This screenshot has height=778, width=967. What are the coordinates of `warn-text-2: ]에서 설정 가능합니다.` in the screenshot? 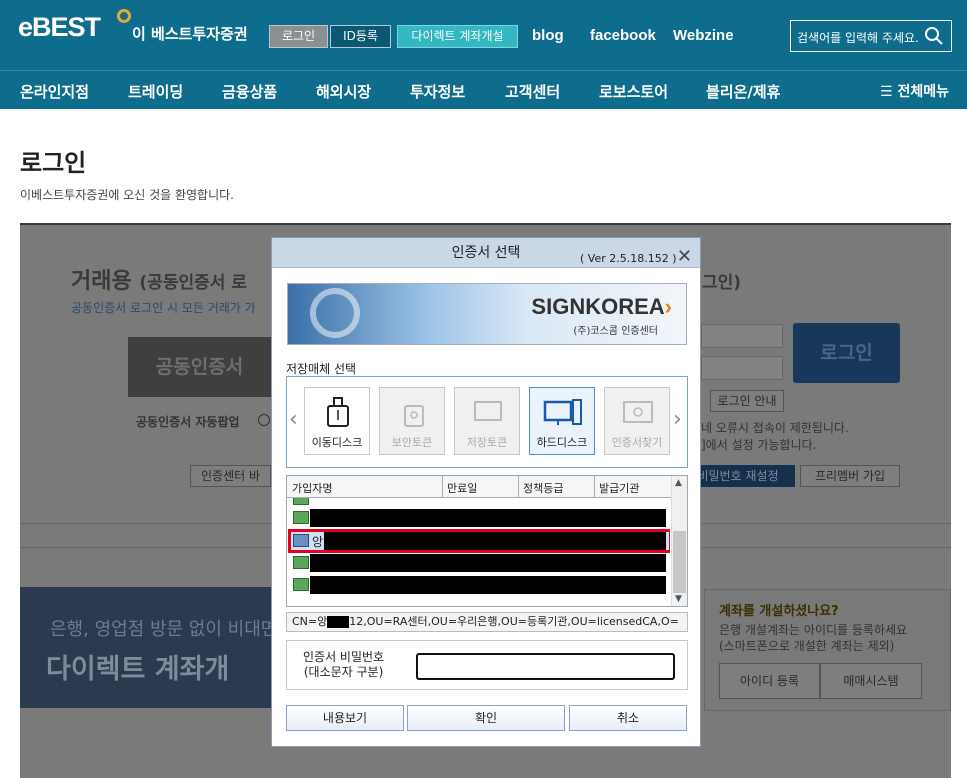 It's located at (759, 445).